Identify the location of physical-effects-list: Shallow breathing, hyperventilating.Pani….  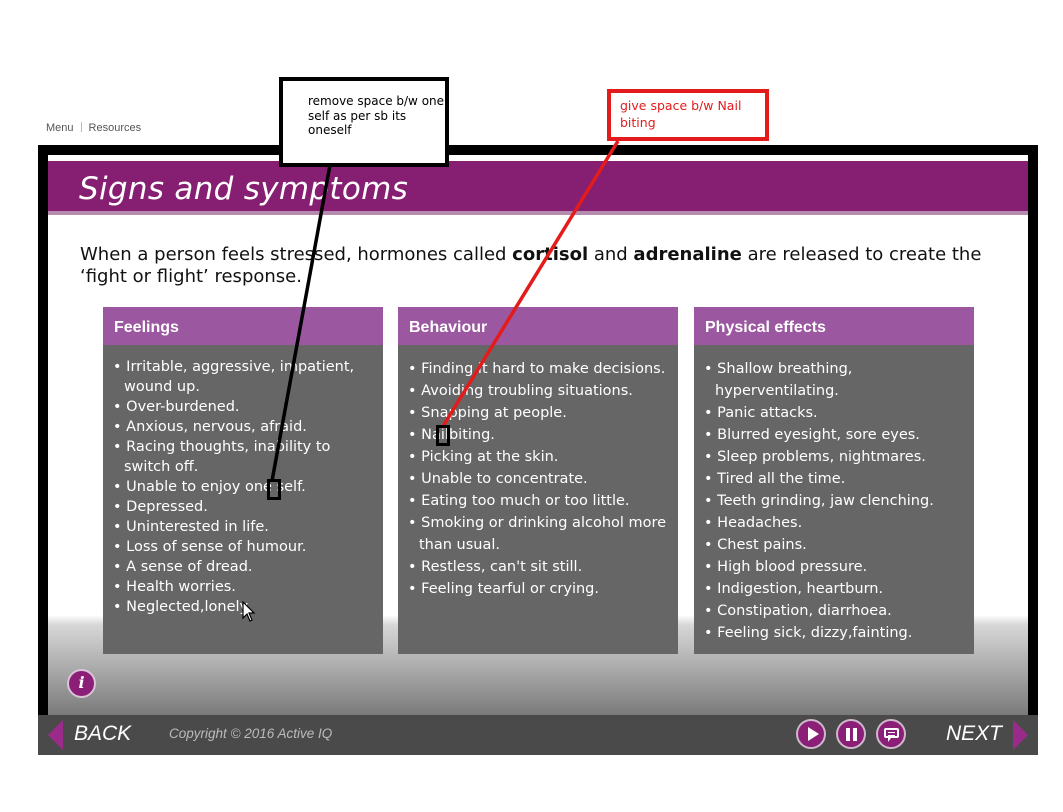
(834, 494).